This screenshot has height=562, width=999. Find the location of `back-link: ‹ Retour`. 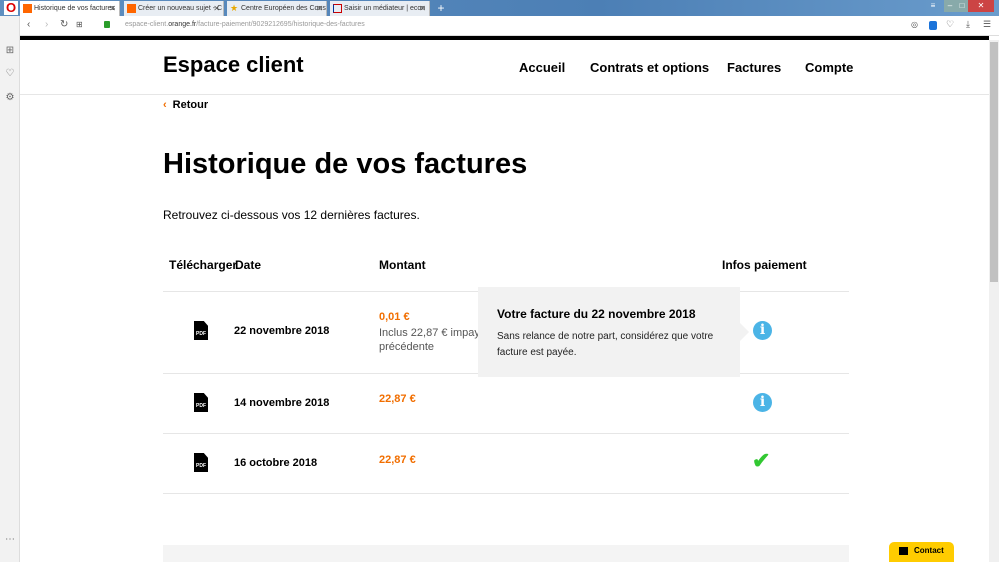

back-link: ‹ Retour is located at coordinates (185, 105).